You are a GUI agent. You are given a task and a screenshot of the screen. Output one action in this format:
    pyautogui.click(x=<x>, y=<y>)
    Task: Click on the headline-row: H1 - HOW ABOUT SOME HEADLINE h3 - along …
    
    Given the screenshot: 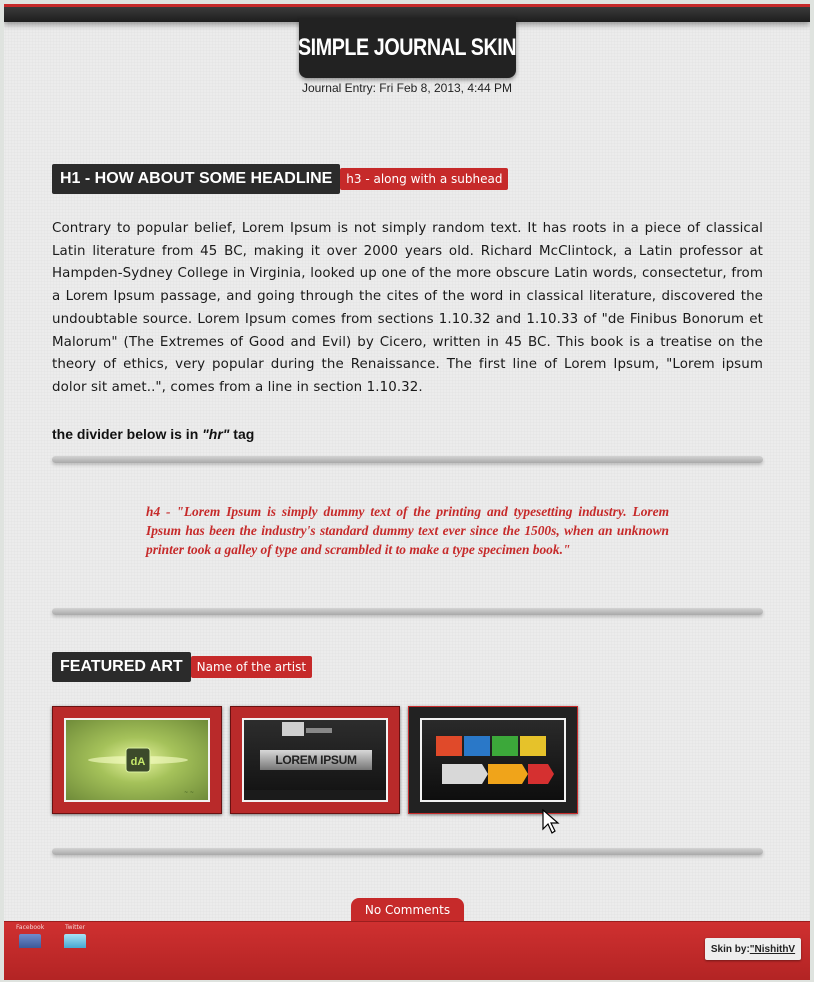 What is the action you would take?
    pyautogui.click(x=280, y=179)
    